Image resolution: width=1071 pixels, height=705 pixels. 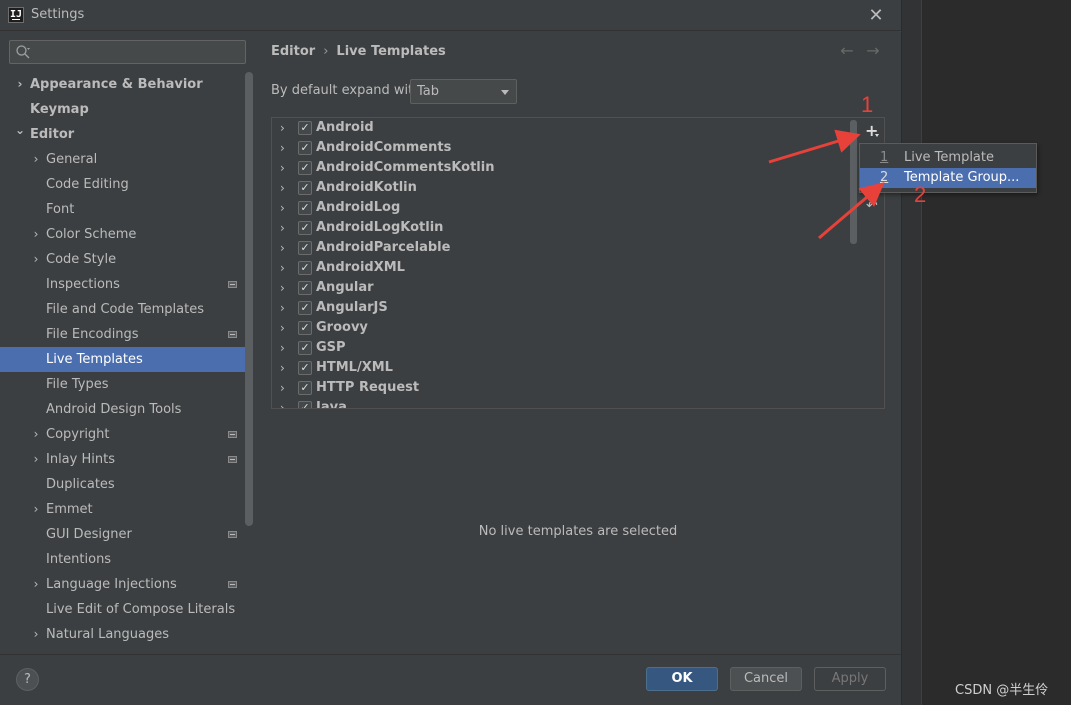 I want to click on breadcrumb-editor: Editor, so click(x=293, y=51).